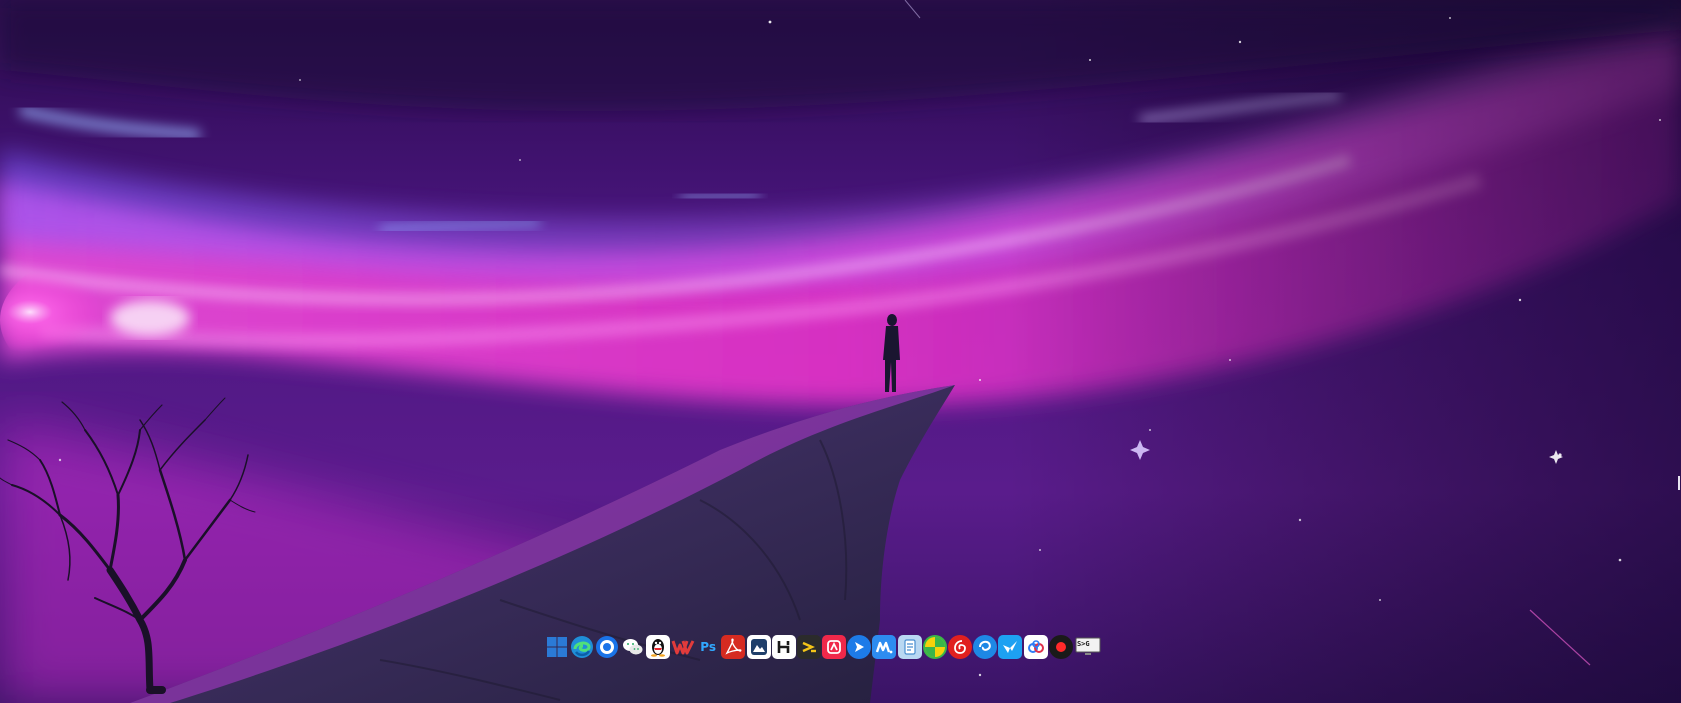 This screenshot has width=1681, height=703. What do you see at coordinates (582, 647) in the screenshot?
I see `edge-browser-icon` at bounding box center [582, 647].